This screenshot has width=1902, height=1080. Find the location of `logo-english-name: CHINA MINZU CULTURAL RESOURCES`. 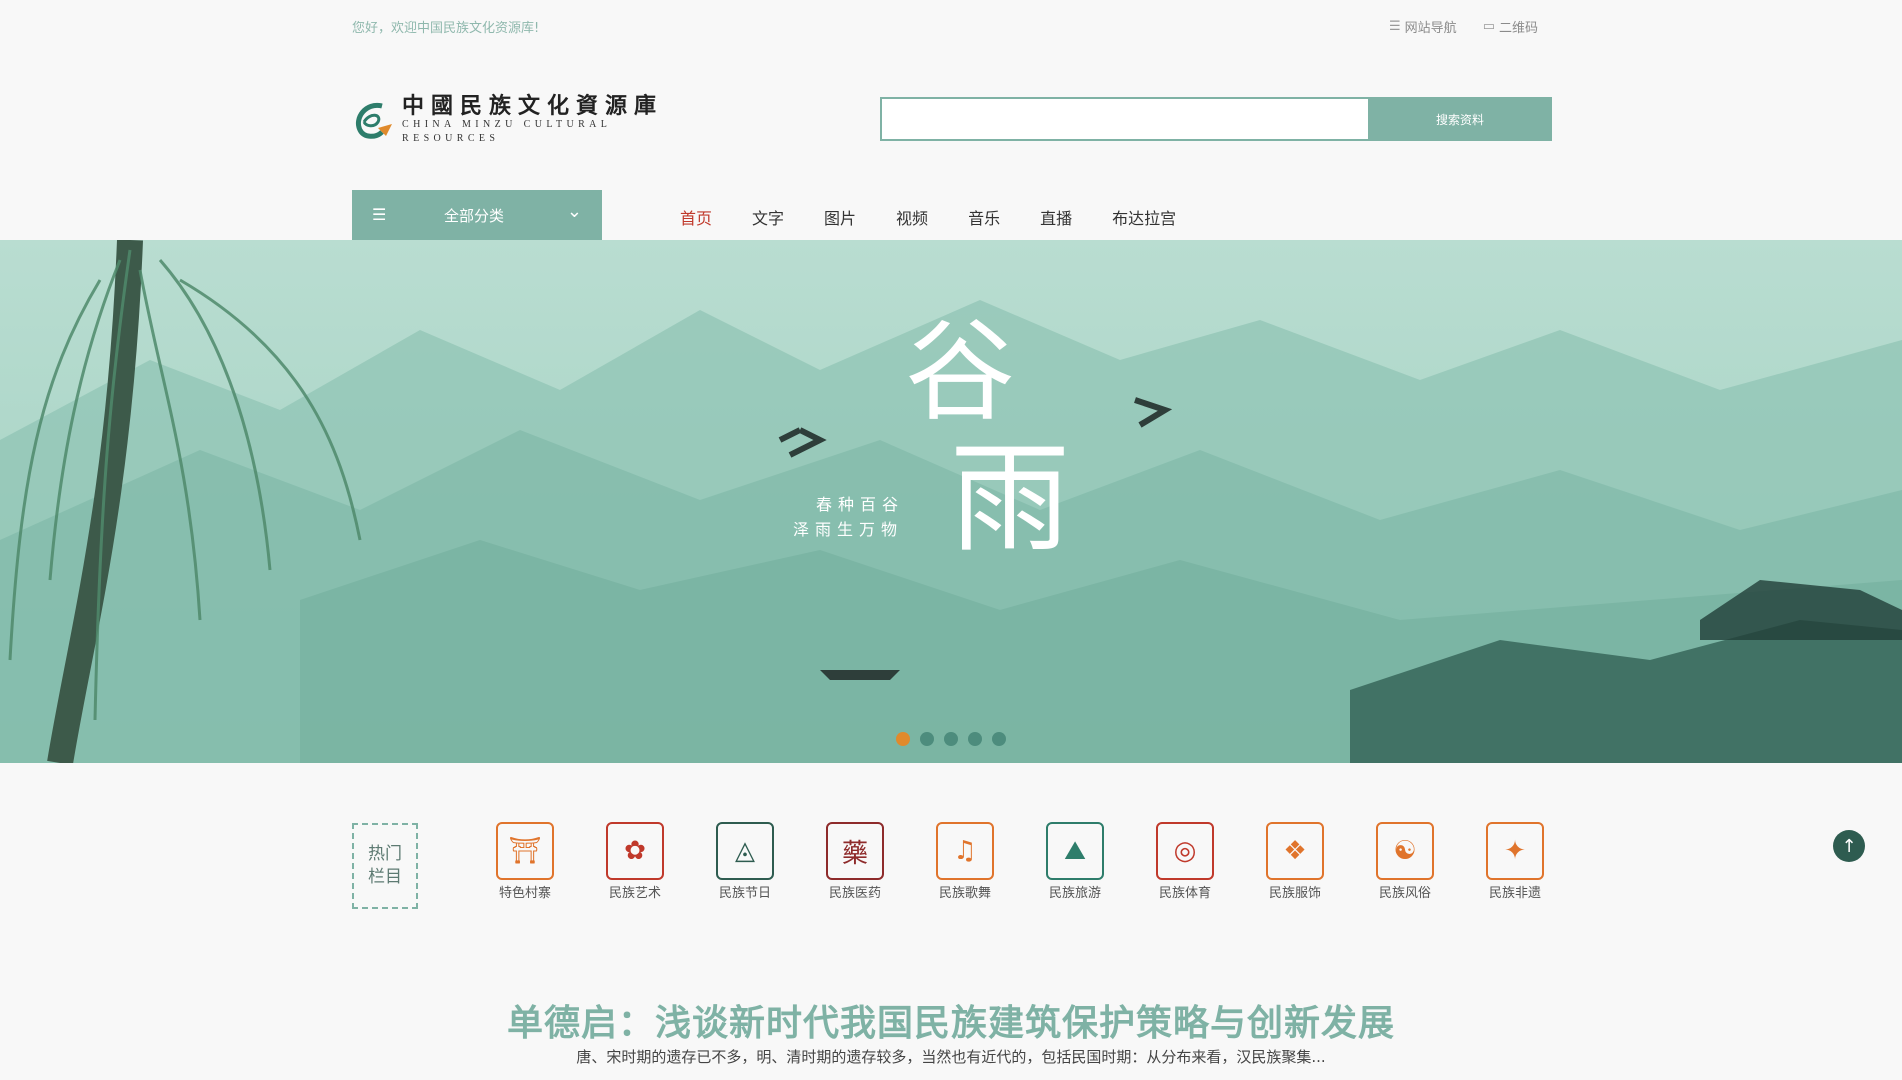

logo-english-name: CHINA MINZU CULTURAL RESOURCES is located at coordinates (506, 131).